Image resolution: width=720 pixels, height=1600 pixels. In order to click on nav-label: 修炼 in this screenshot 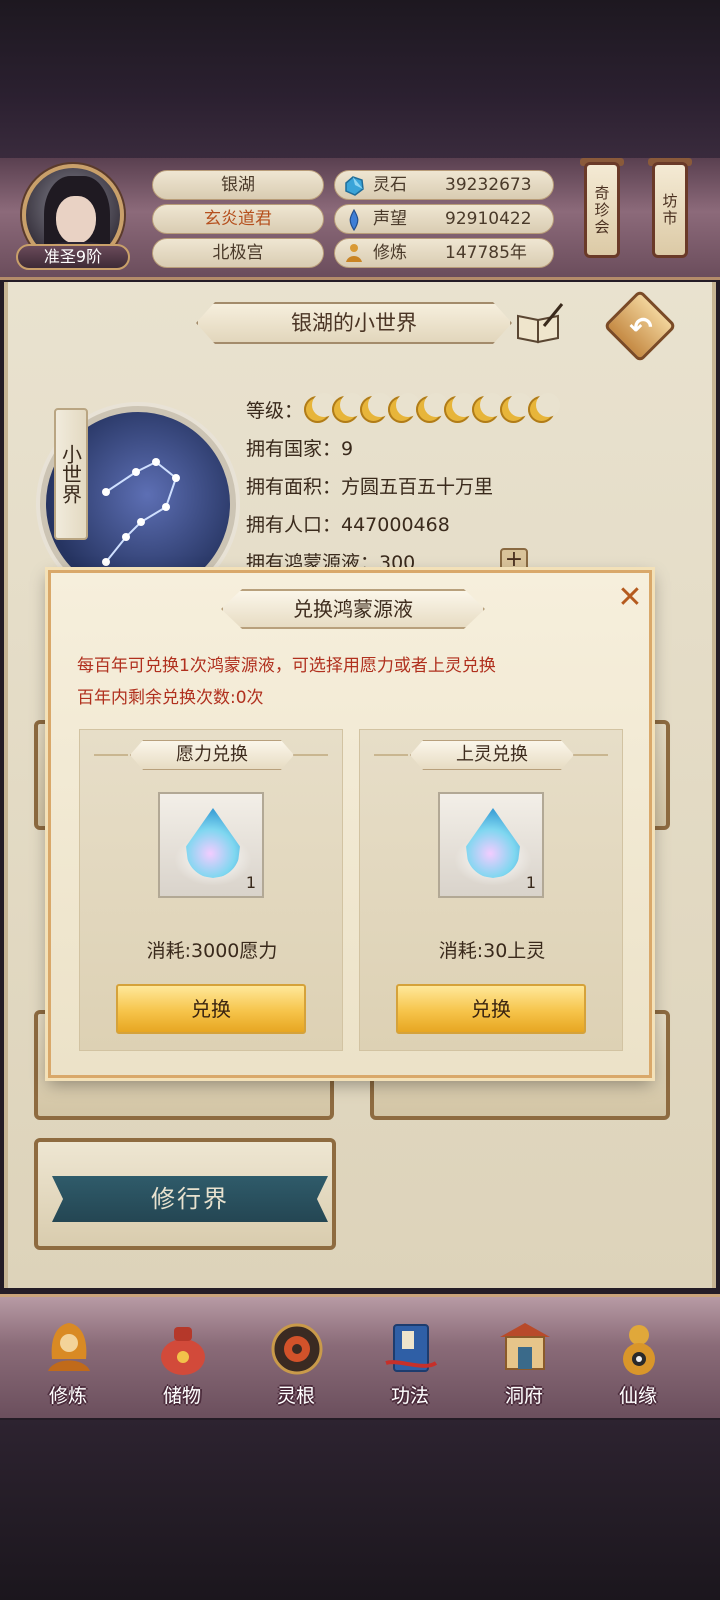, I will do `click(67, 1396)`.